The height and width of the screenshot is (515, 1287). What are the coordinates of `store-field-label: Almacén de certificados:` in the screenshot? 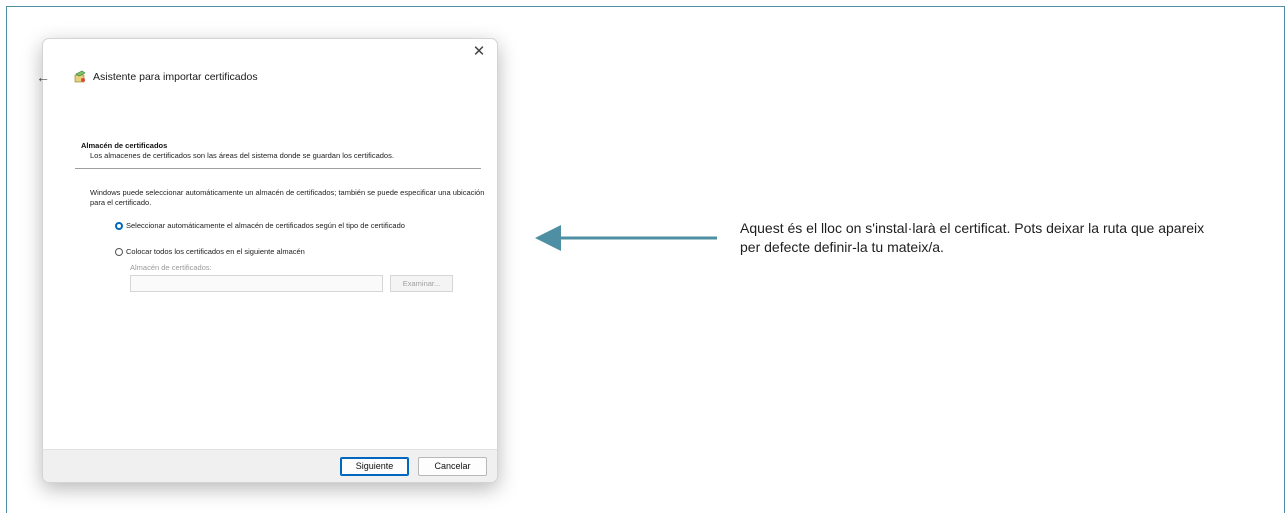 It's located at (171, 267).